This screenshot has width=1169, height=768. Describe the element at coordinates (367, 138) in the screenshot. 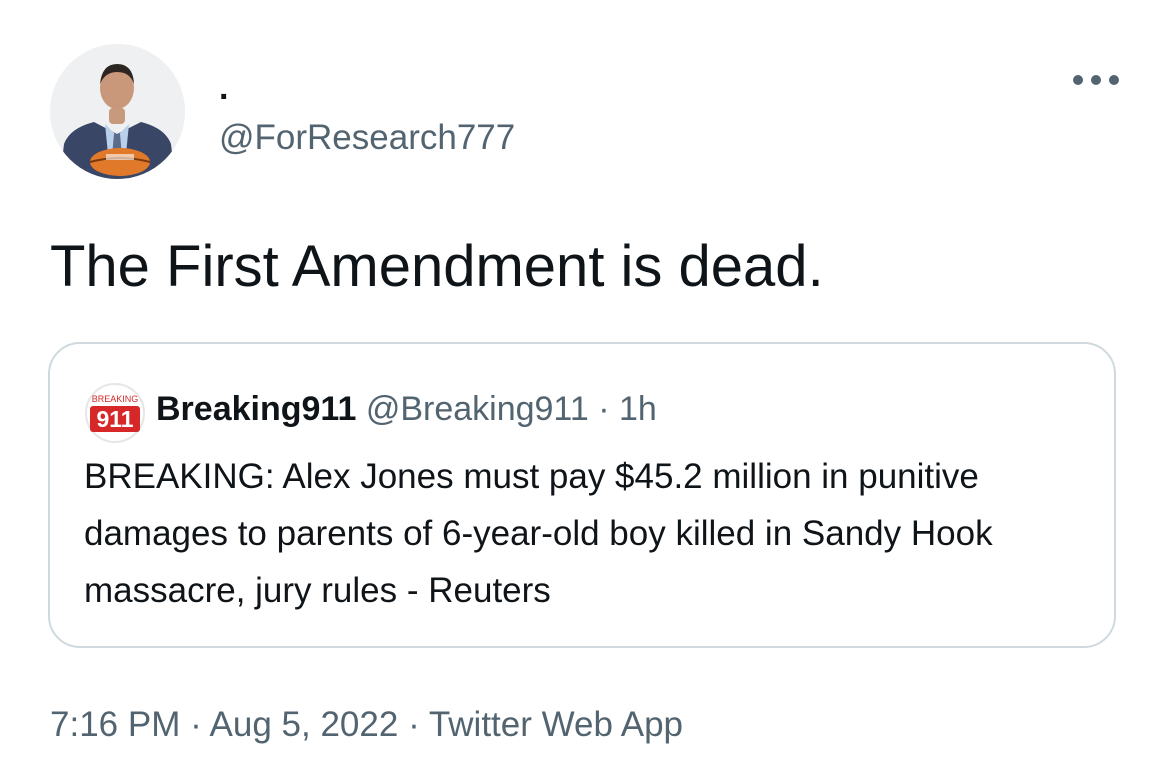

I see `author-handle: @ForResearch777` at that location.